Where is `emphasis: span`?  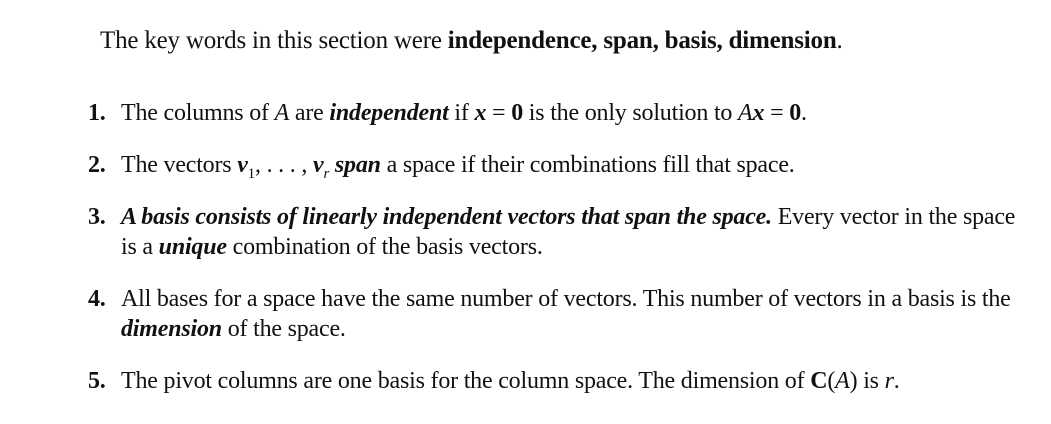
emphasis: span is located at coordinates (357, 165).